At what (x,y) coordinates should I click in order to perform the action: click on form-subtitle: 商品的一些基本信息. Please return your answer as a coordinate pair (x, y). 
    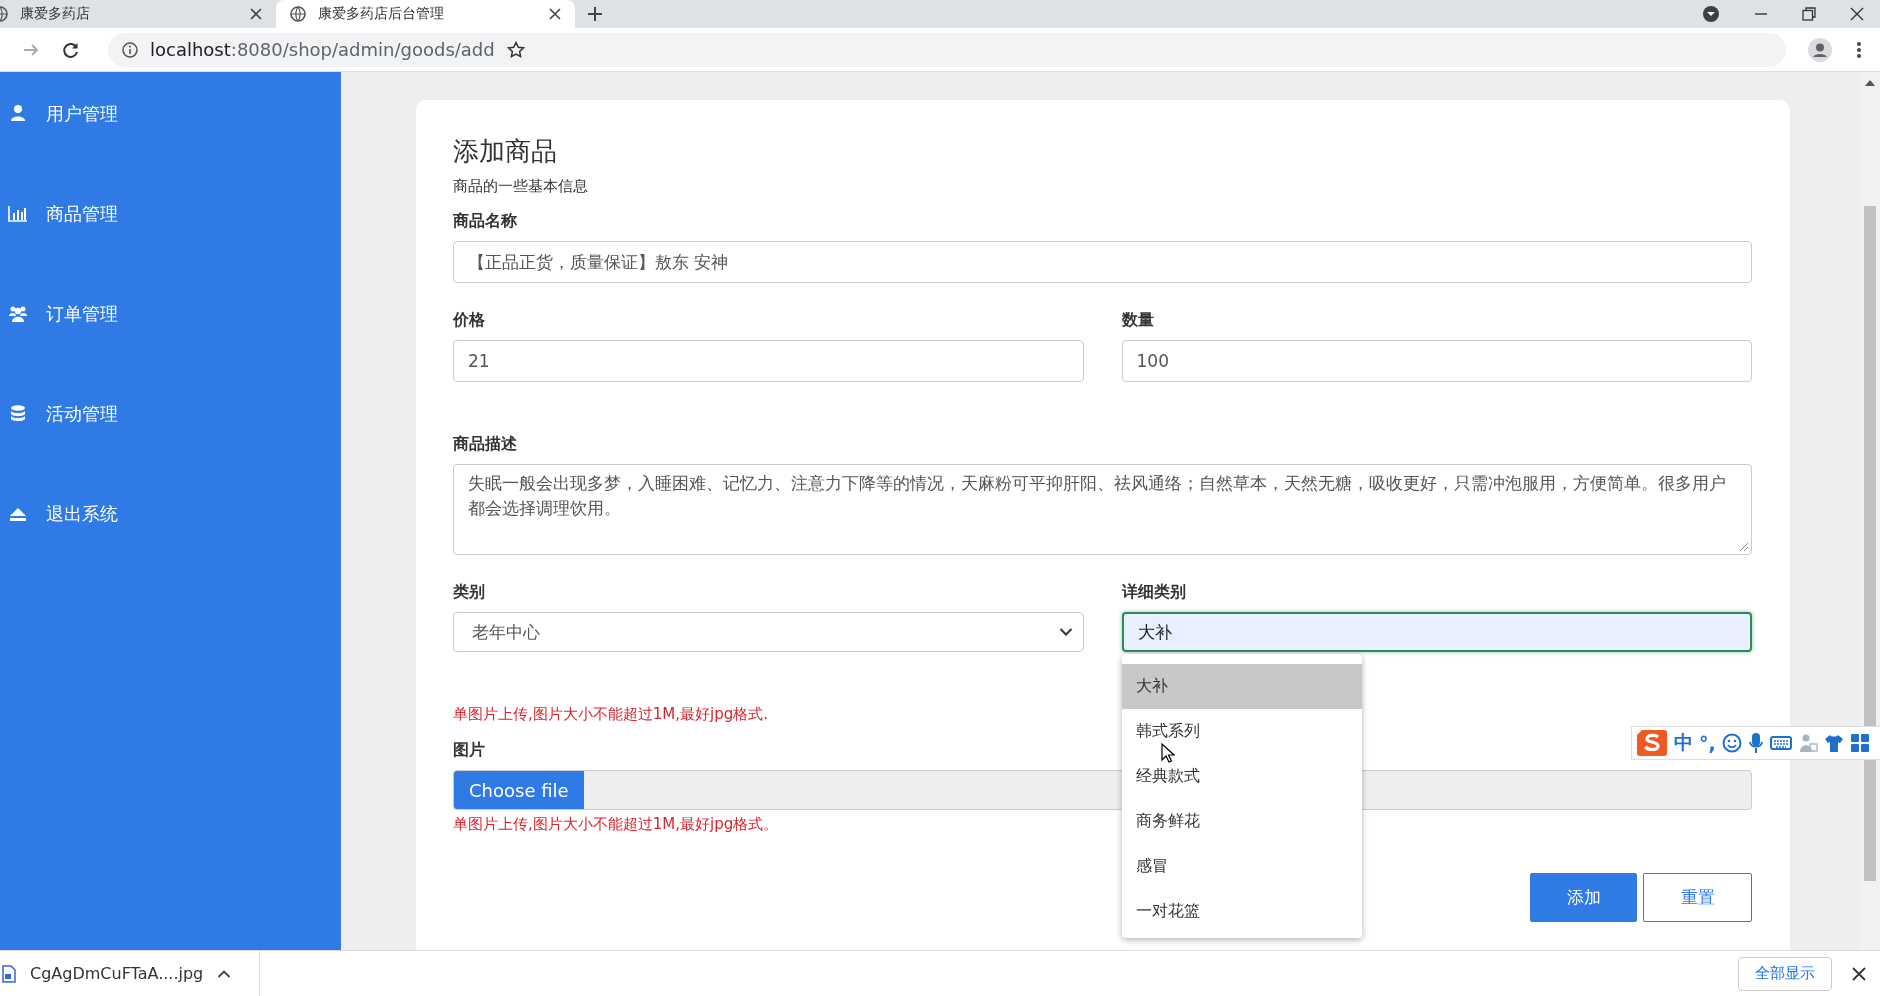
    Looking at the image, I should click on (520, 186).